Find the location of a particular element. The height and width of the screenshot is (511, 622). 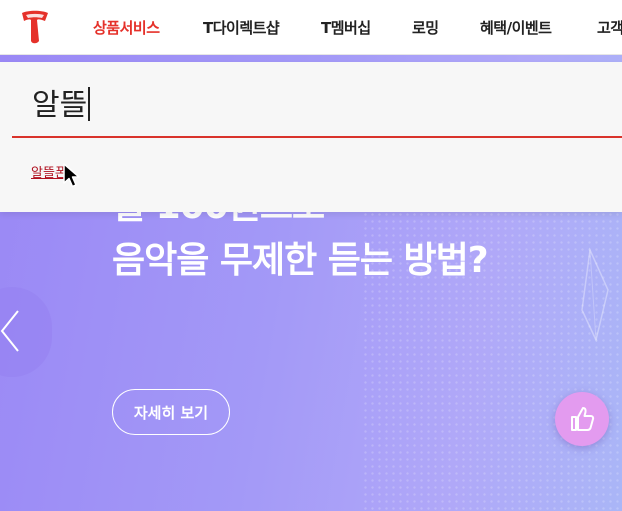

chevron-left-icon is located at coordinates (9, 331).